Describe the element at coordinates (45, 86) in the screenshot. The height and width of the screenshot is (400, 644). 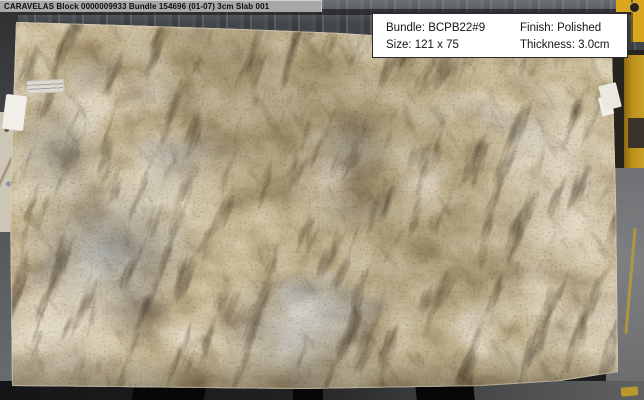
I see `slab-sticker-left` at that location.